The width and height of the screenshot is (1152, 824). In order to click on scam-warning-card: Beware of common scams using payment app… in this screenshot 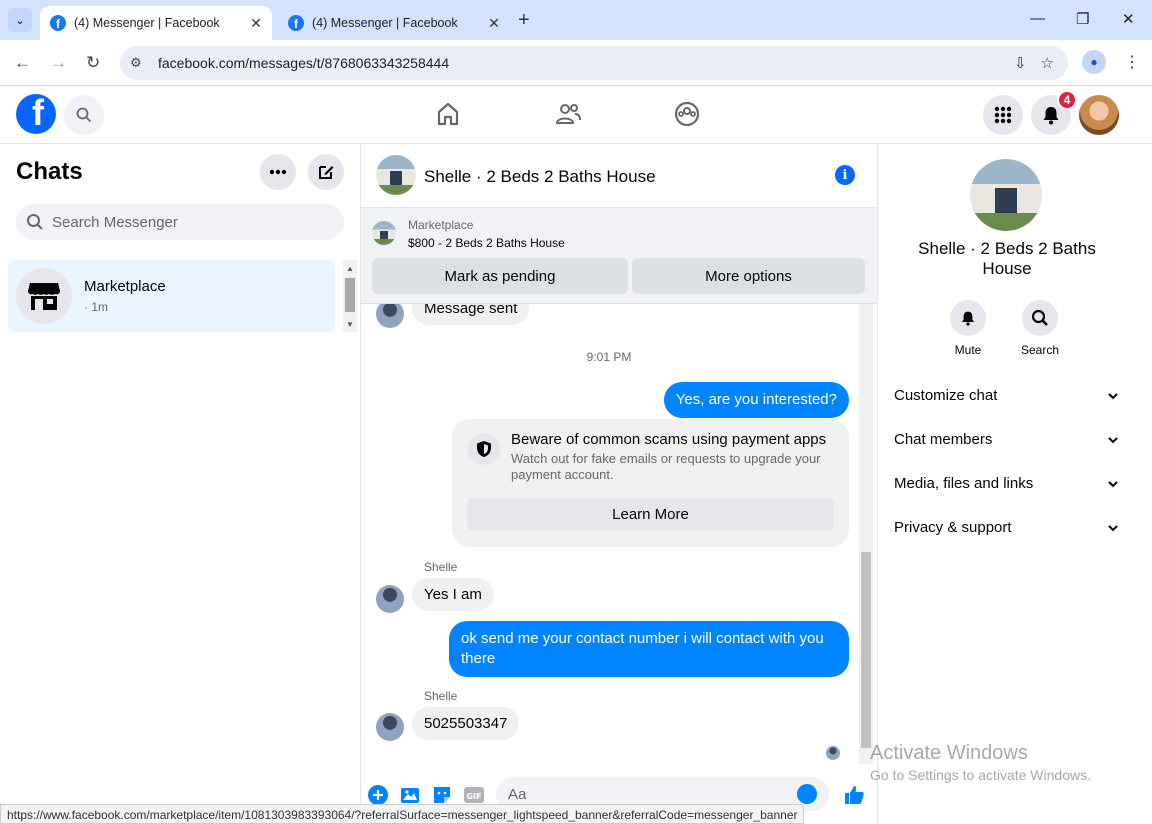, I will do `click(650, 483)`.